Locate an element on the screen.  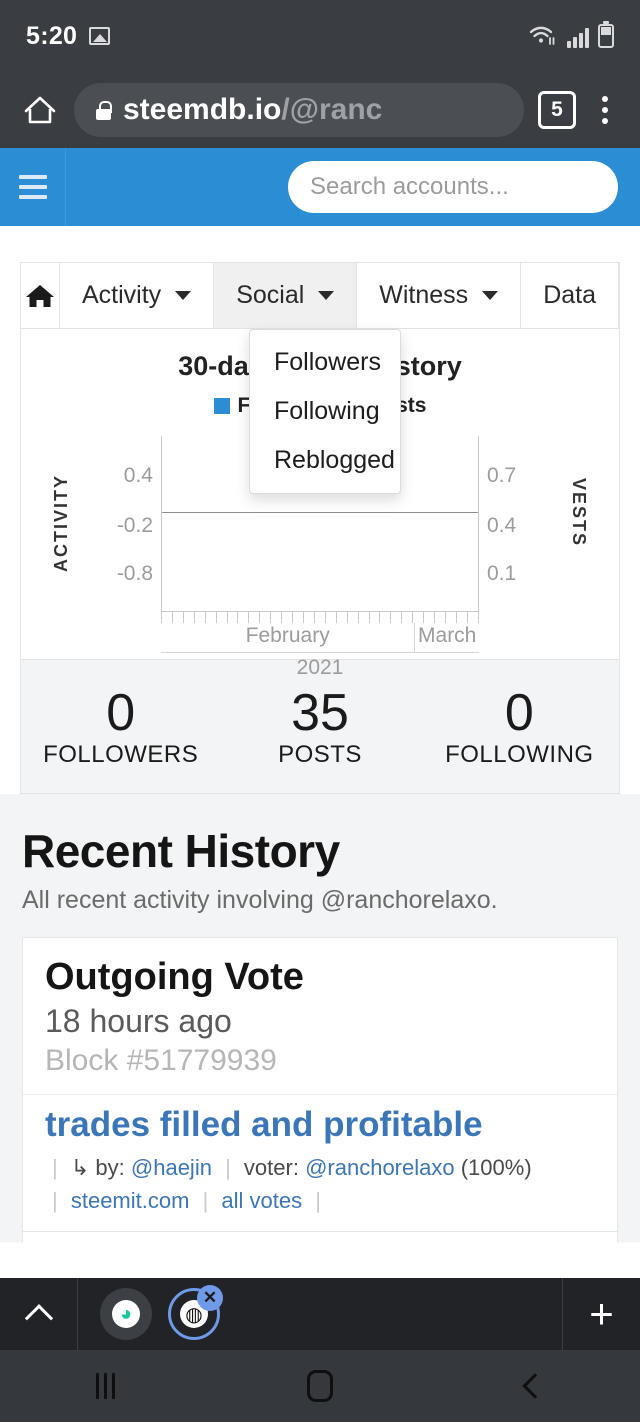
search-input is located at coordinates (465, 187).